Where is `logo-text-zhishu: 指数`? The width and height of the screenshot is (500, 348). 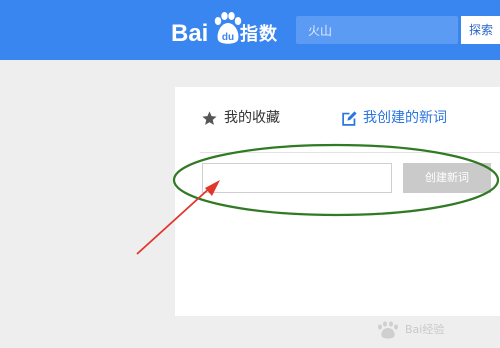
logo-text-zhishu: 指数 is located at coordinates (259, 34).